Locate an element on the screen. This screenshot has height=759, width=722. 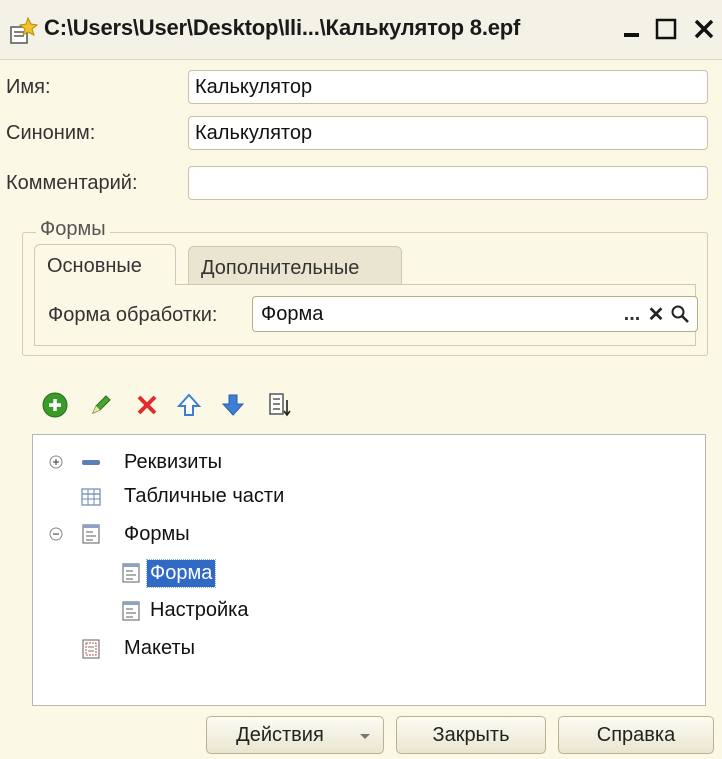
forms-group-title: Формы is located at coordinates (73, 229).